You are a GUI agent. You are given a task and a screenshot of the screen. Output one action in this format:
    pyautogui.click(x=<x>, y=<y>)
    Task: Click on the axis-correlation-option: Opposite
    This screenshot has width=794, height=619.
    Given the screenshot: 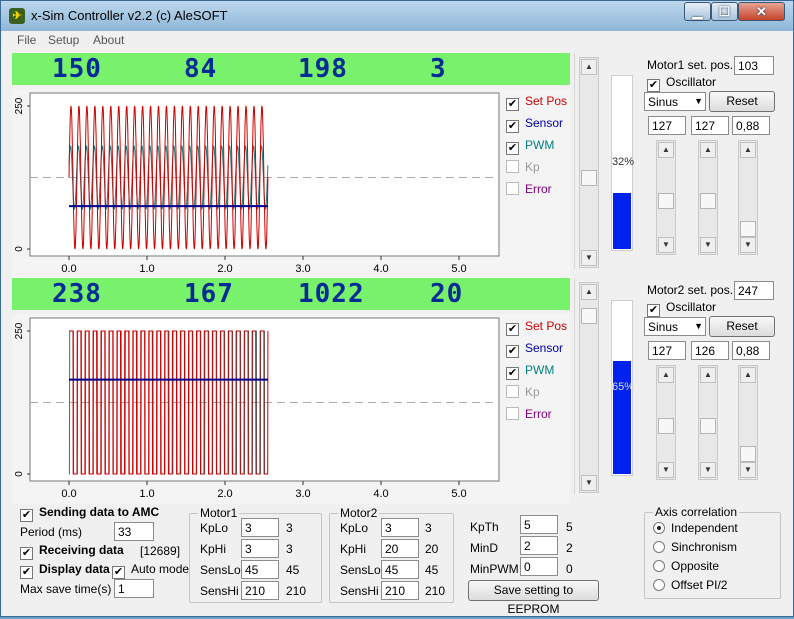 What is the action you would take?
    pyautogui.click(x=686, y=566)
    